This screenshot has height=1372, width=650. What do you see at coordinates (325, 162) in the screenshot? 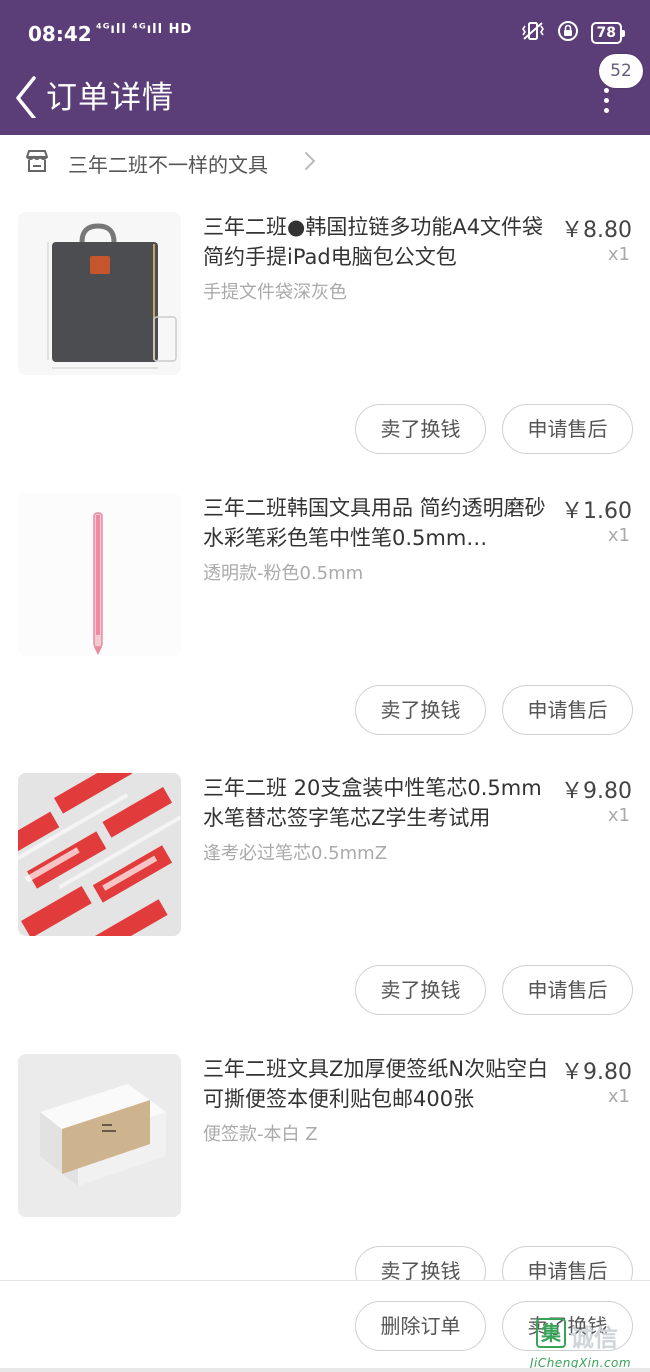
I see `shop-row: 三年二班不一样的文具` at bounding box center [325, 162].